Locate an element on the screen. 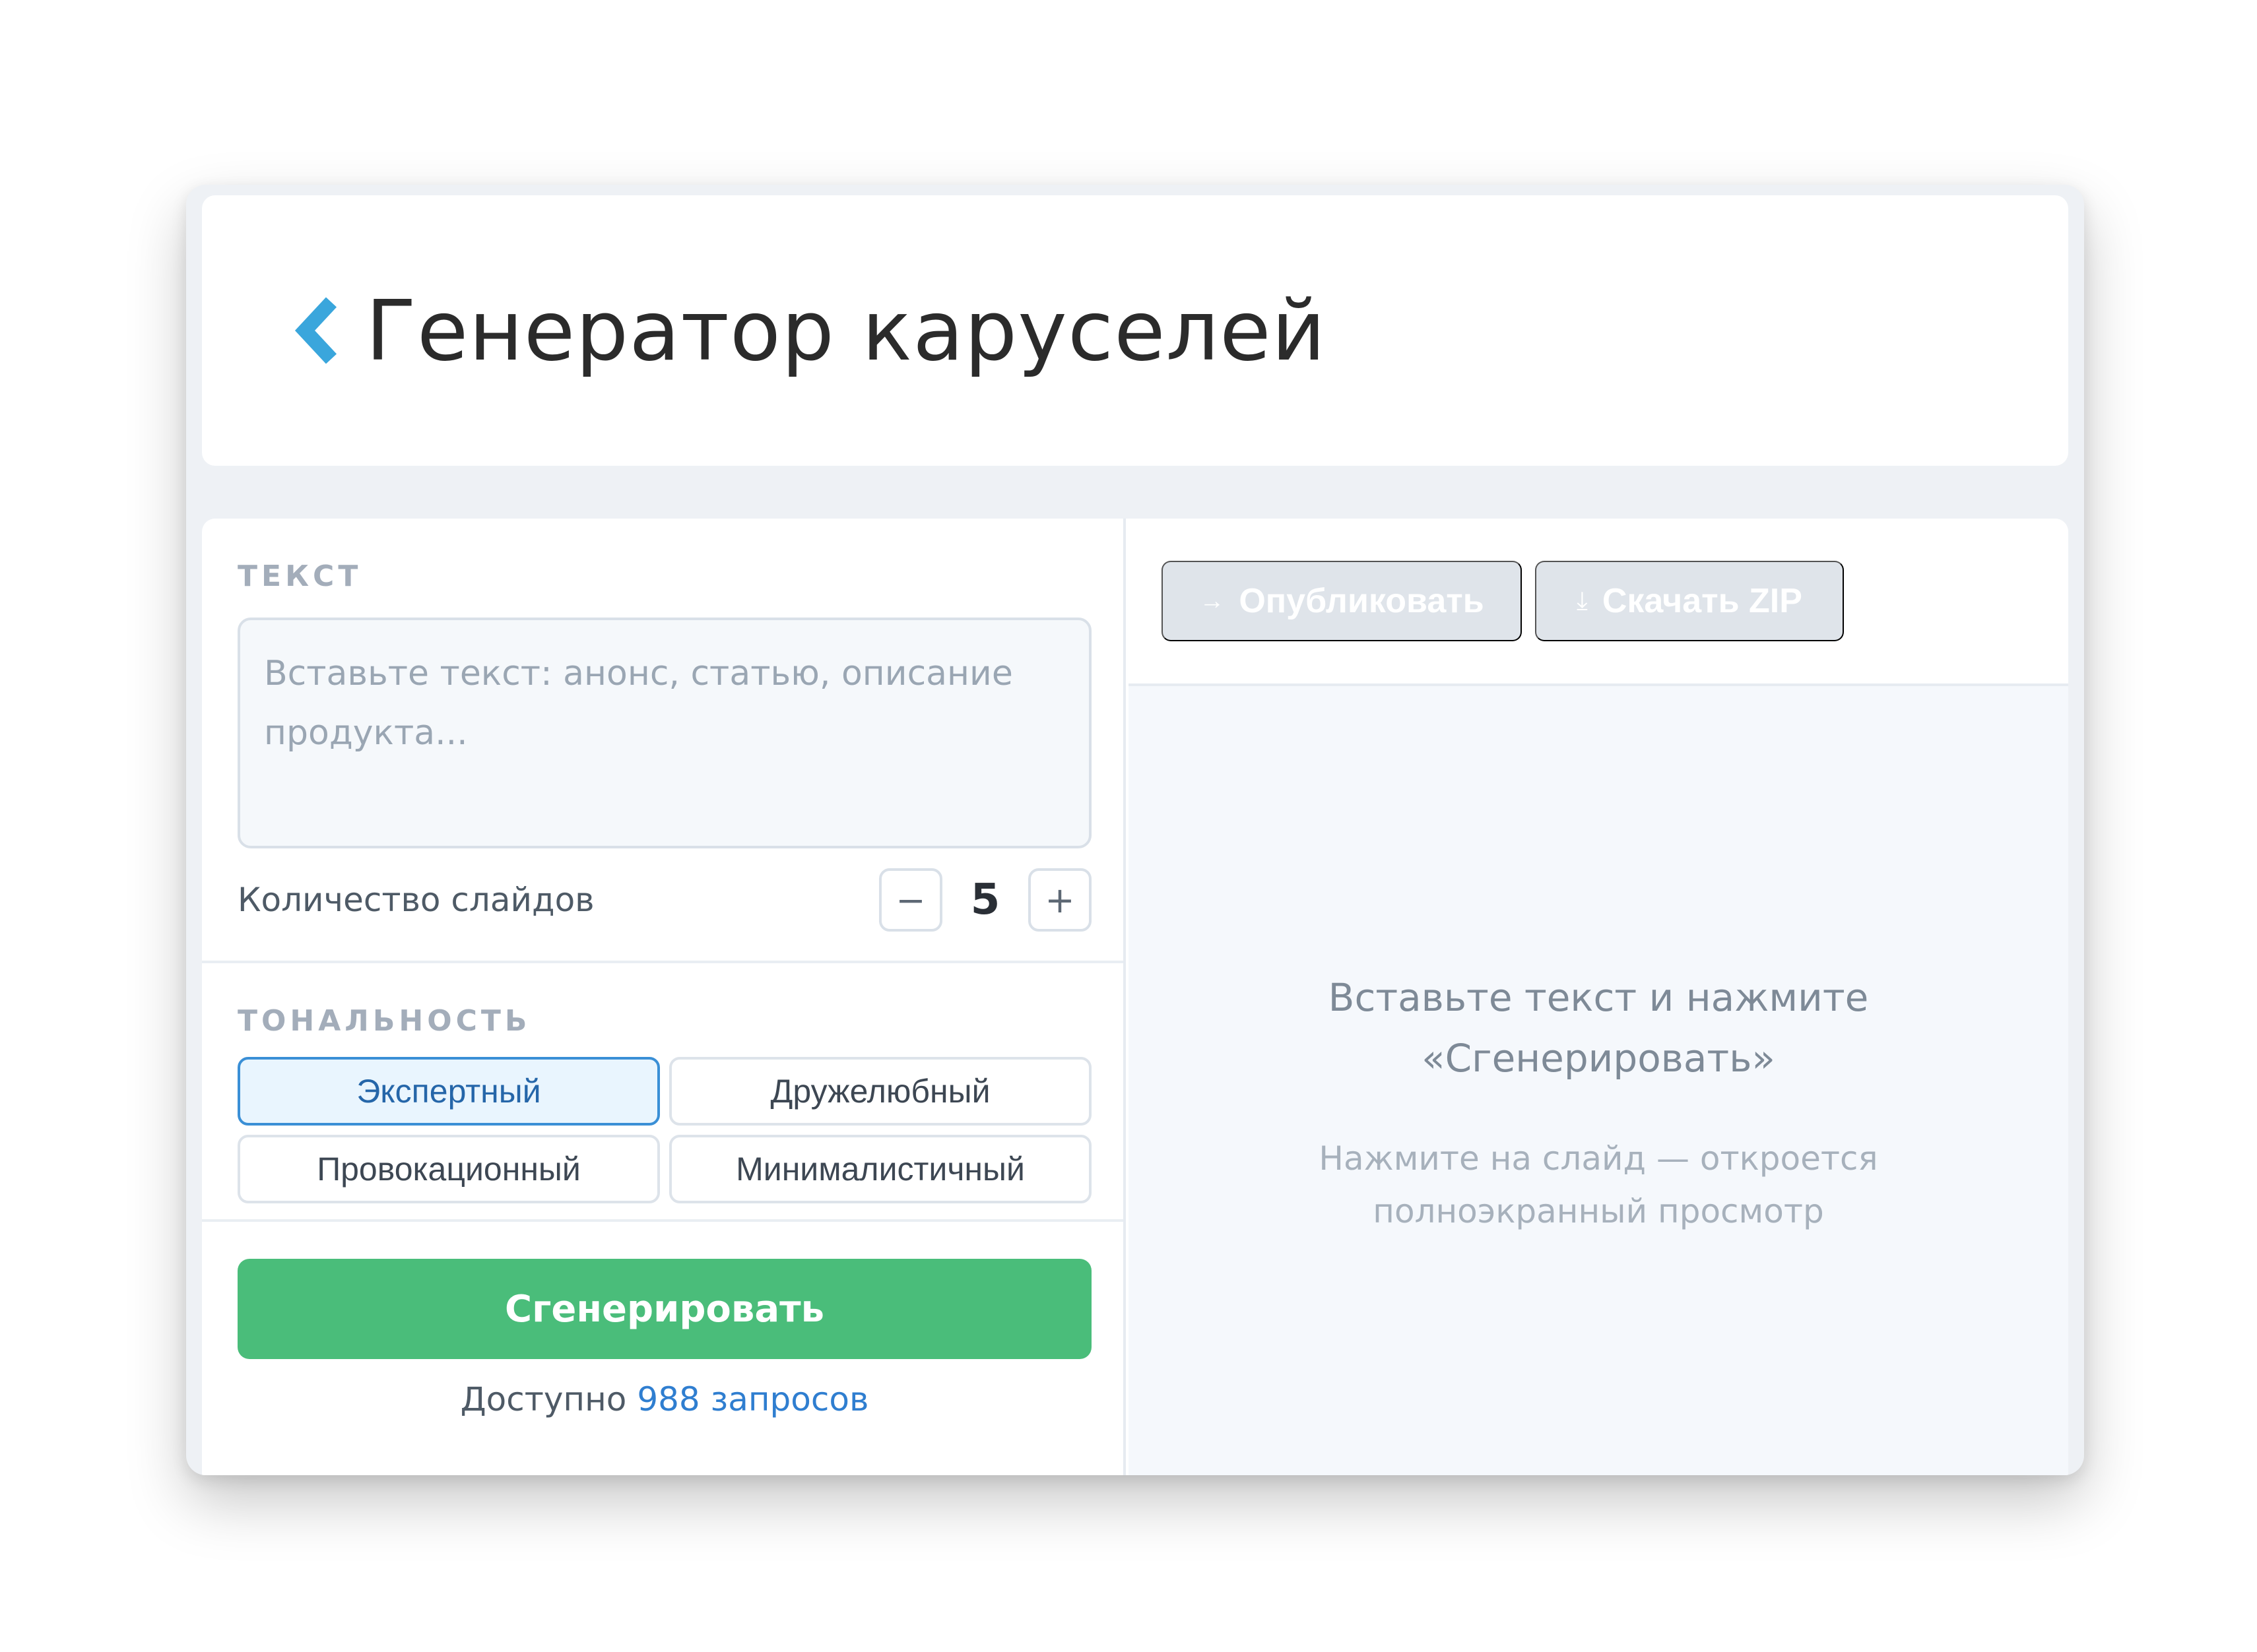 This screenshot has height=1652, width=2257. slides-count-value: 5 is located at coordinates (985, 899).